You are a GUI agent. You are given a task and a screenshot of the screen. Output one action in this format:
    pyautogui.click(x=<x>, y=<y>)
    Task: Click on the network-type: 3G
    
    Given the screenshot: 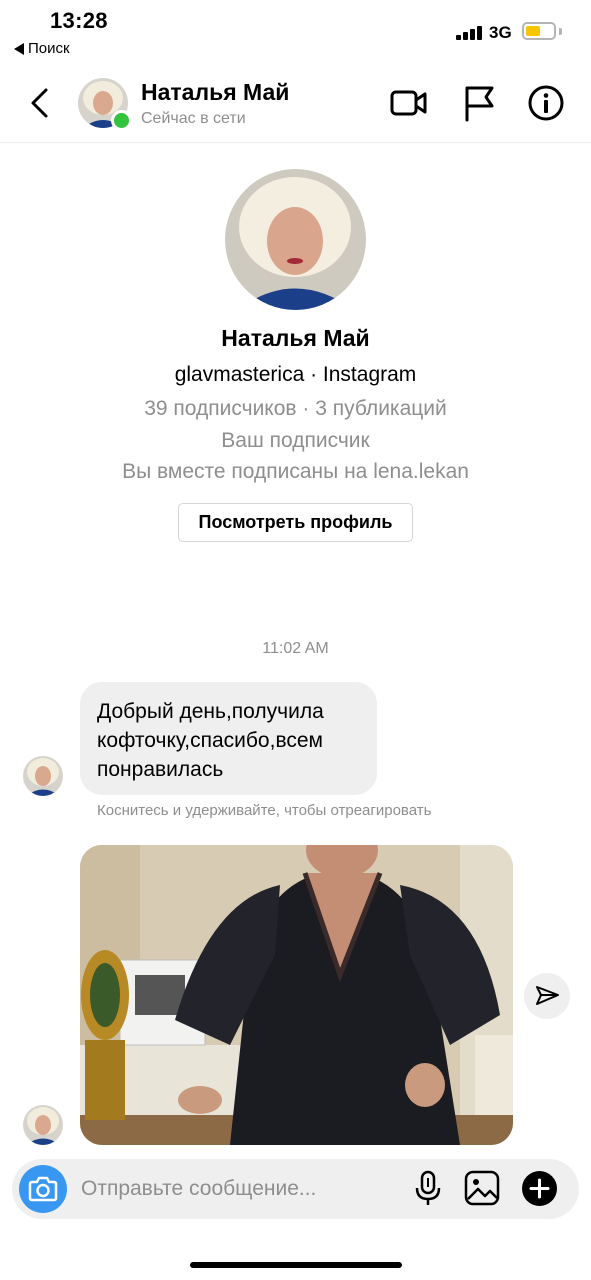 What is the action you would take?
    pyautogui.click(x=500, y=32)
    